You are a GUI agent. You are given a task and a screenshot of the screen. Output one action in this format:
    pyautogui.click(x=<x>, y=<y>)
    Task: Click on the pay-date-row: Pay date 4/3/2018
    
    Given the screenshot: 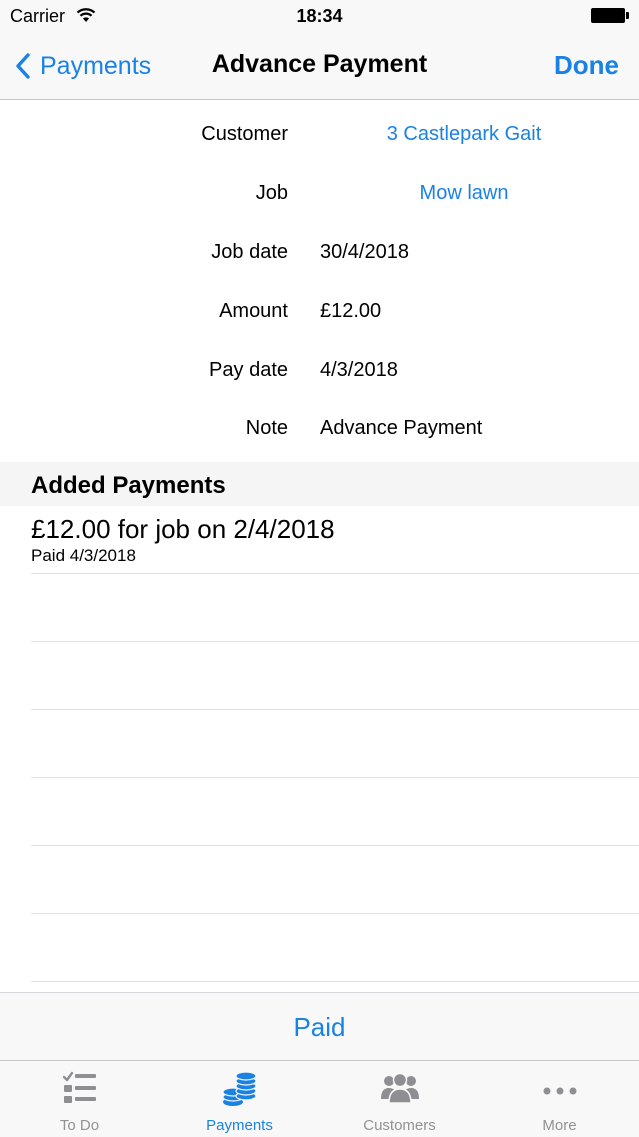 What is the action you would take?
    pyautogui.click(x=319, y=371)
    